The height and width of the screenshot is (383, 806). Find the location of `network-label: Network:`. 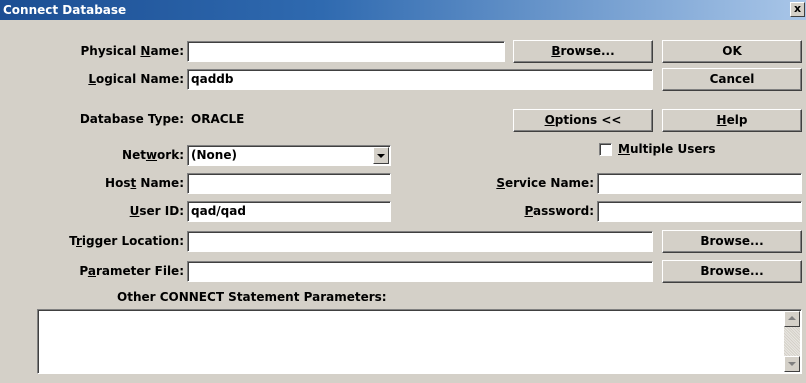

network-label: Network: is located at coordinates (153, 155).